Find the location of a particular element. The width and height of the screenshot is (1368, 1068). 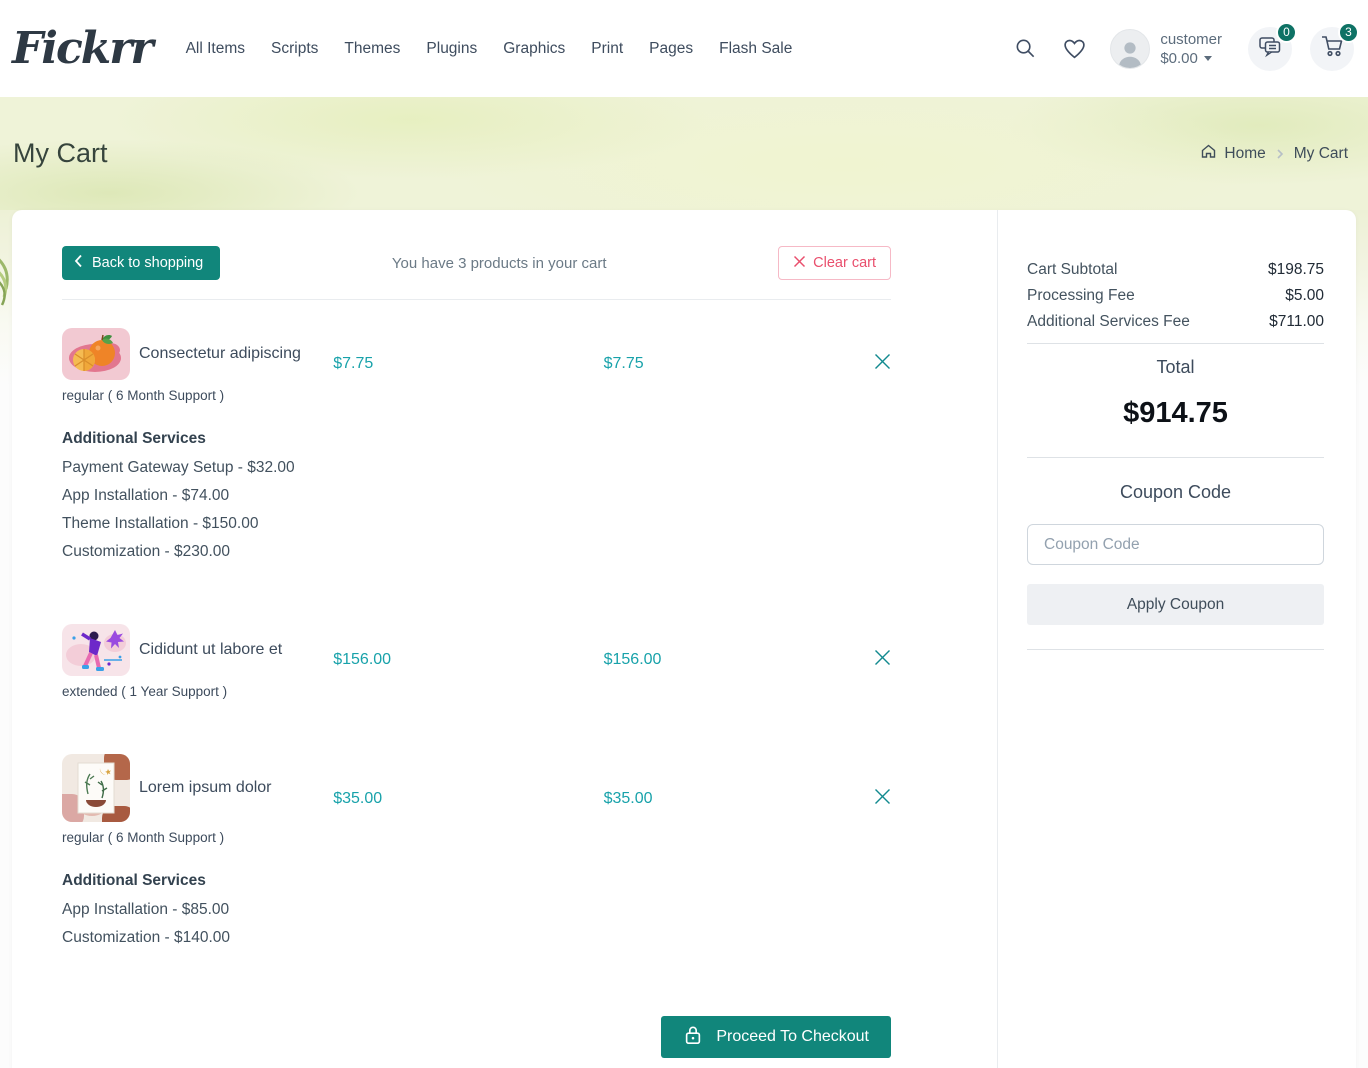

chevron-right-icon is located at coordinates (1280, 154).